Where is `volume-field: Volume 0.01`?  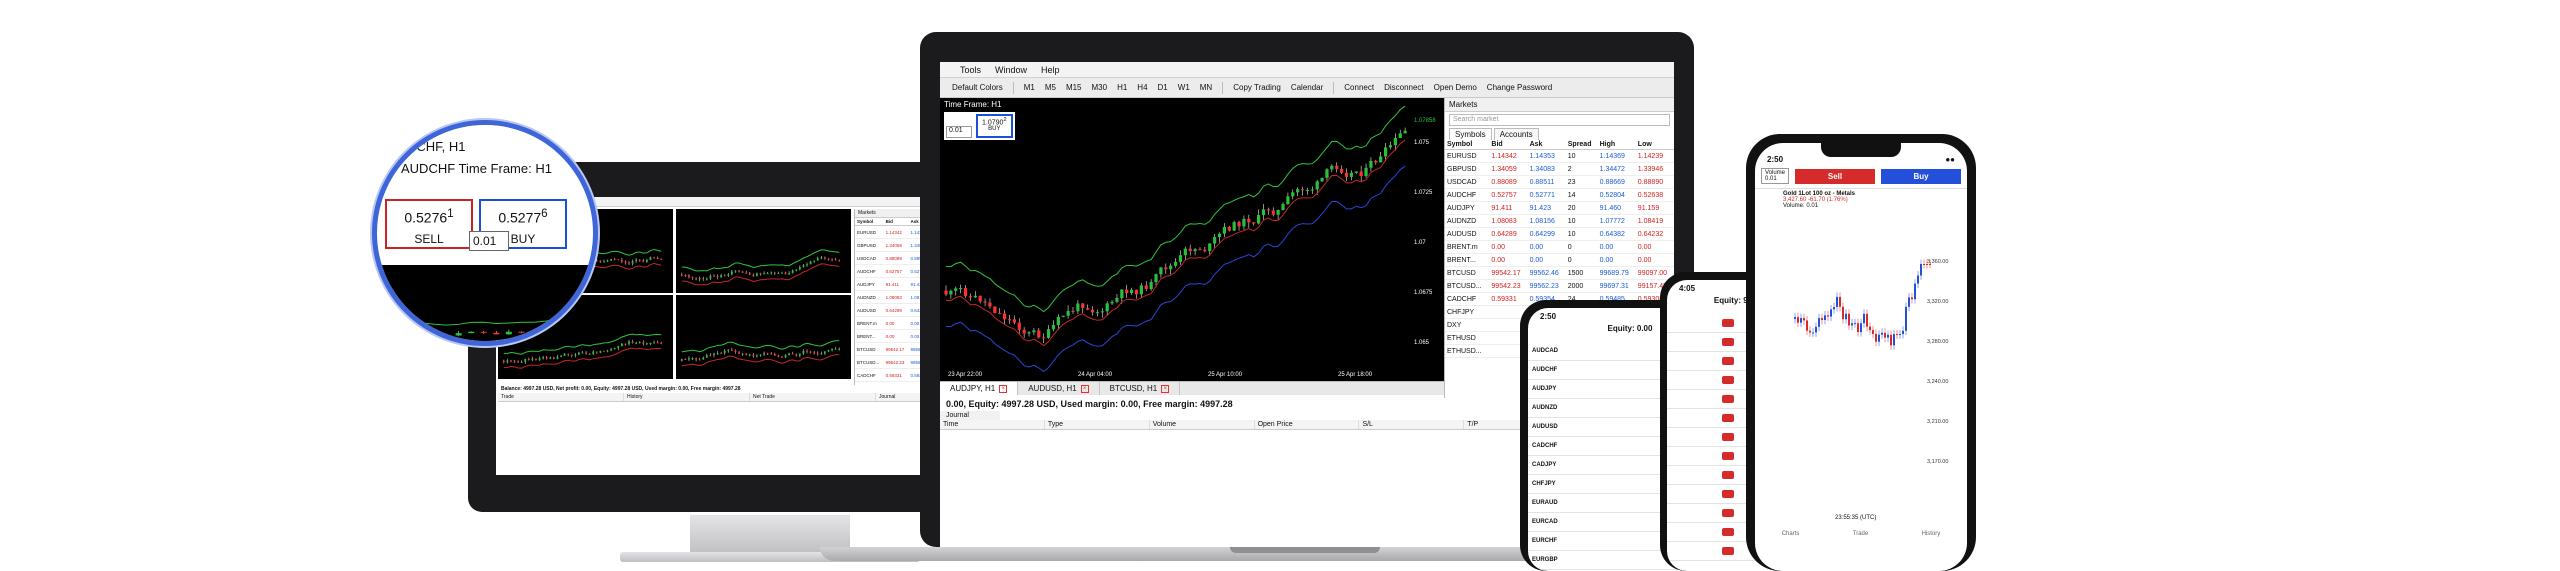 volume-field: Volume 0.01 is located at coordinates (1775, 176).